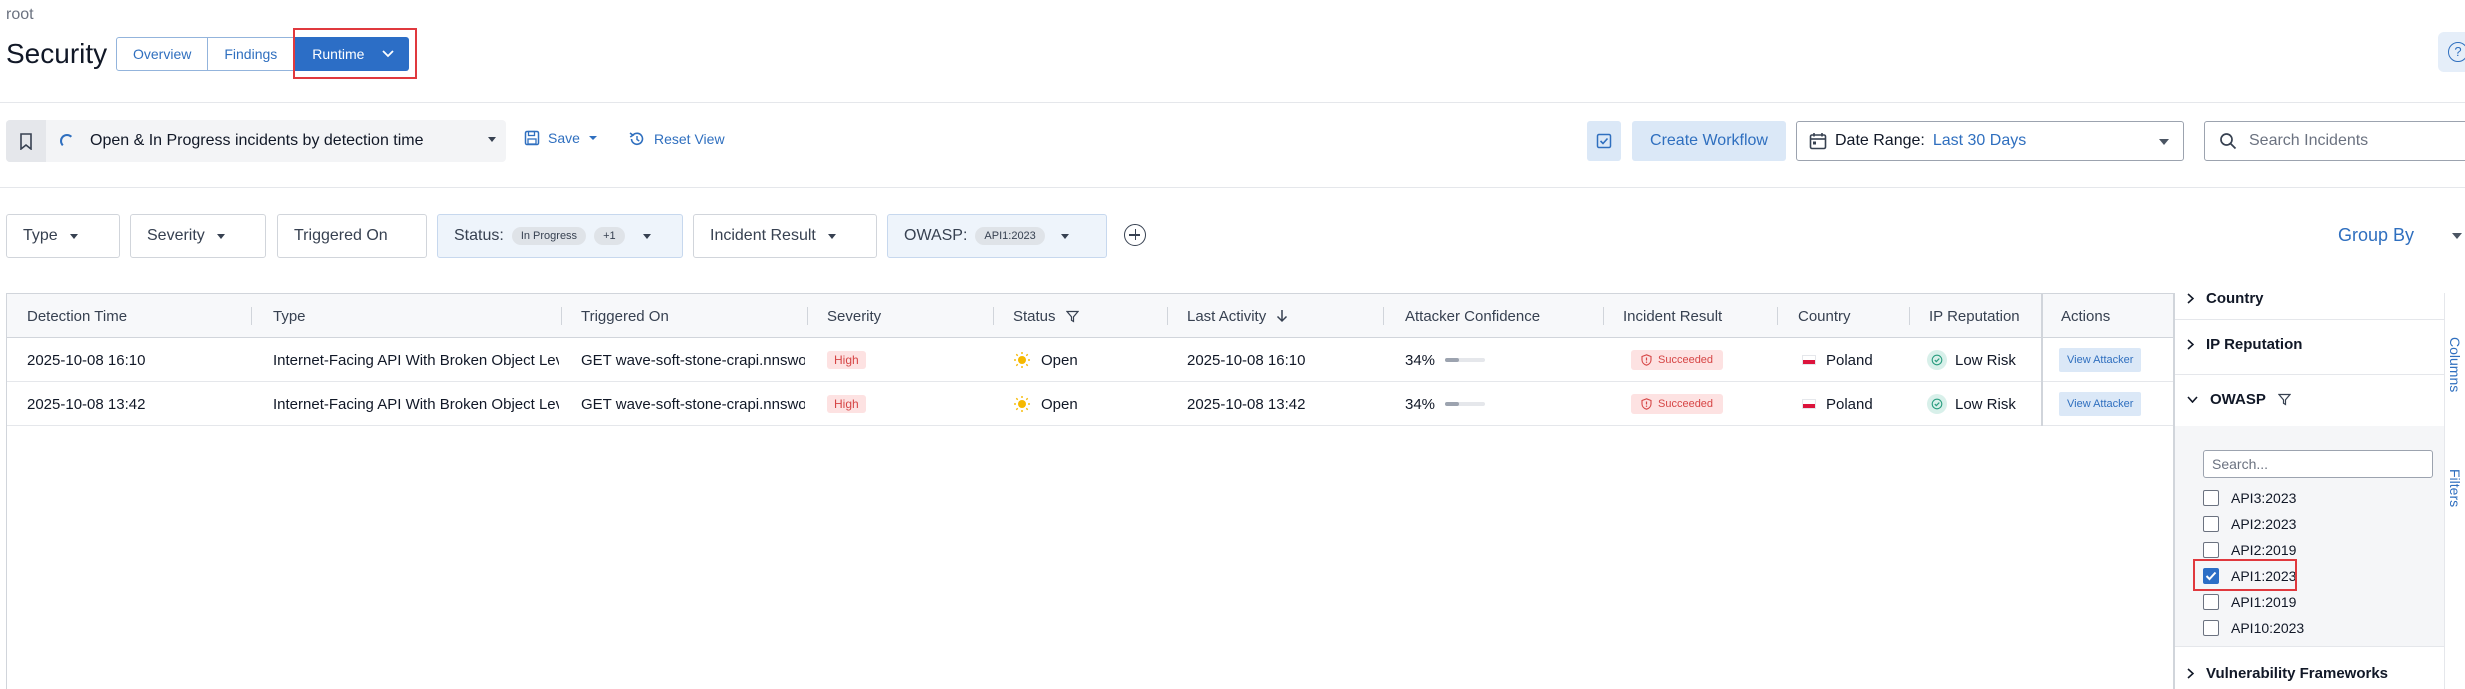 This screenshot has height=689, width=2465. I want to click on col-detection-time: Detection Time, so click(77, 316).